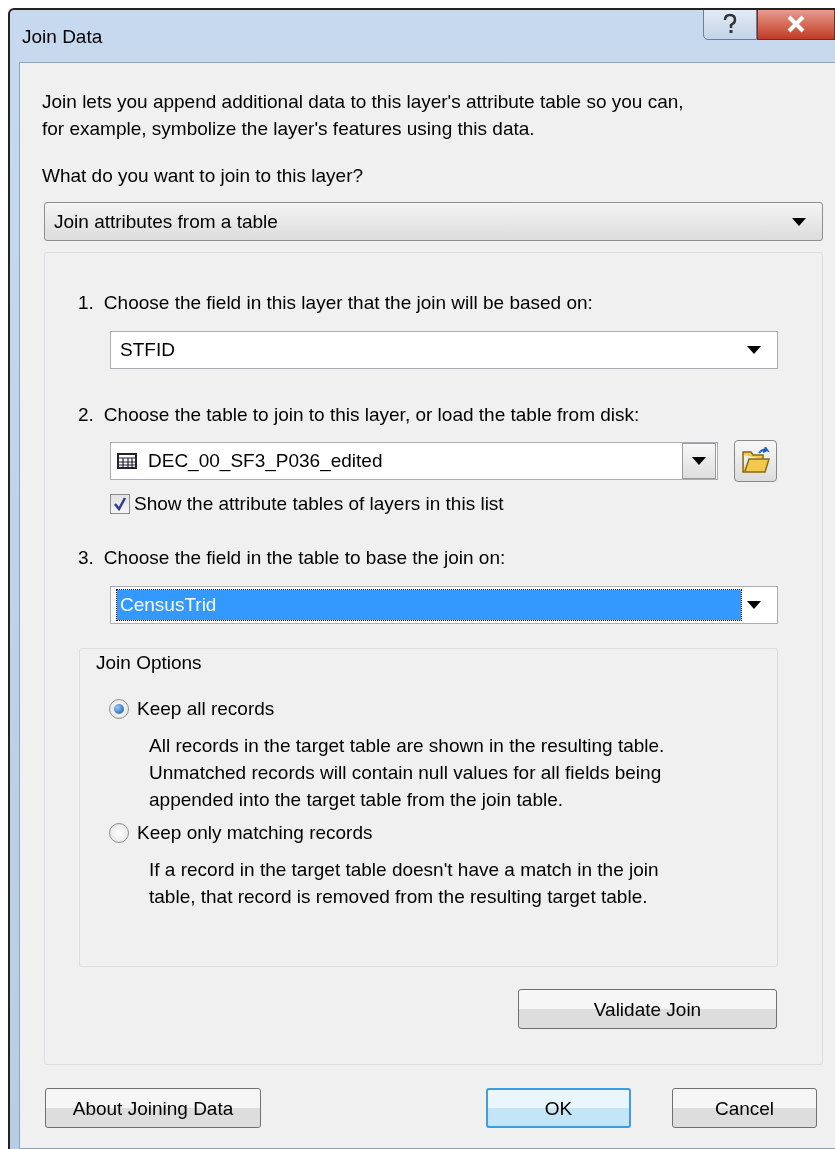  I want to click on group-title: Join Options, so click(149, 663).